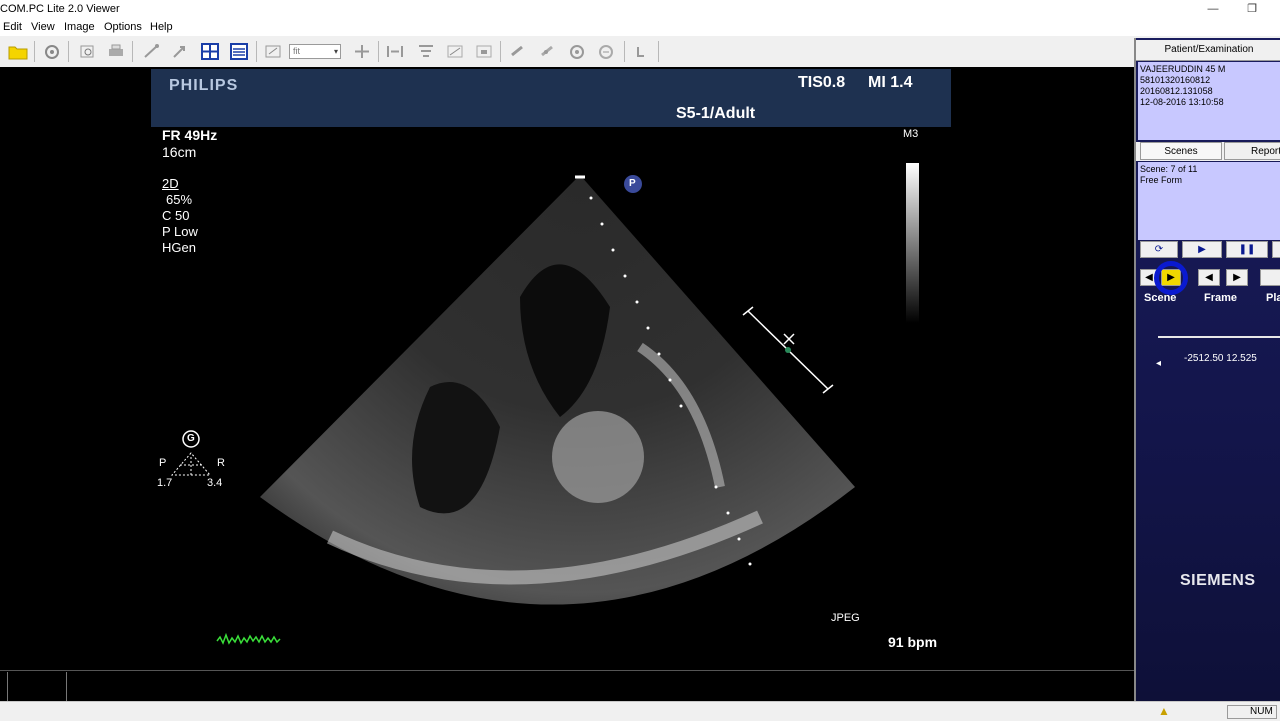 The width and height of the screenshot is (1280, 721). Describe the element at coordinates (606, 51) in the screenshot. I see `hand-icon` at that location.